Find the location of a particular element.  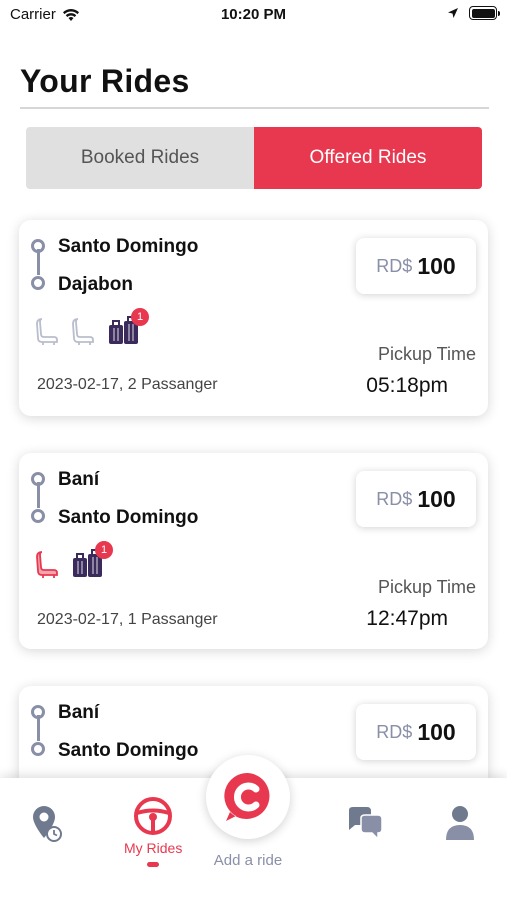

add-ride-button is located at coordinates (248, 797).